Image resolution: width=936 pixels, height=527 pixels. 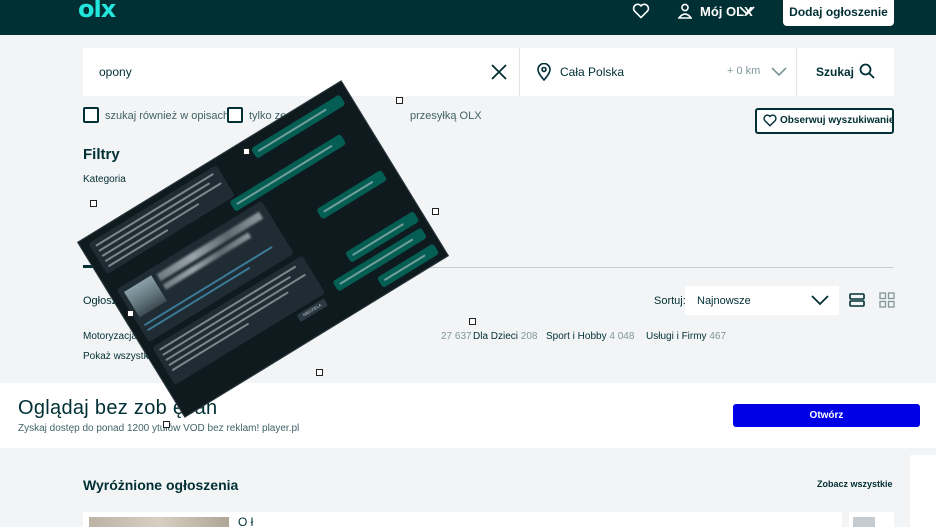 I want to click on featured-listing-card, so click(x=871, y=519).